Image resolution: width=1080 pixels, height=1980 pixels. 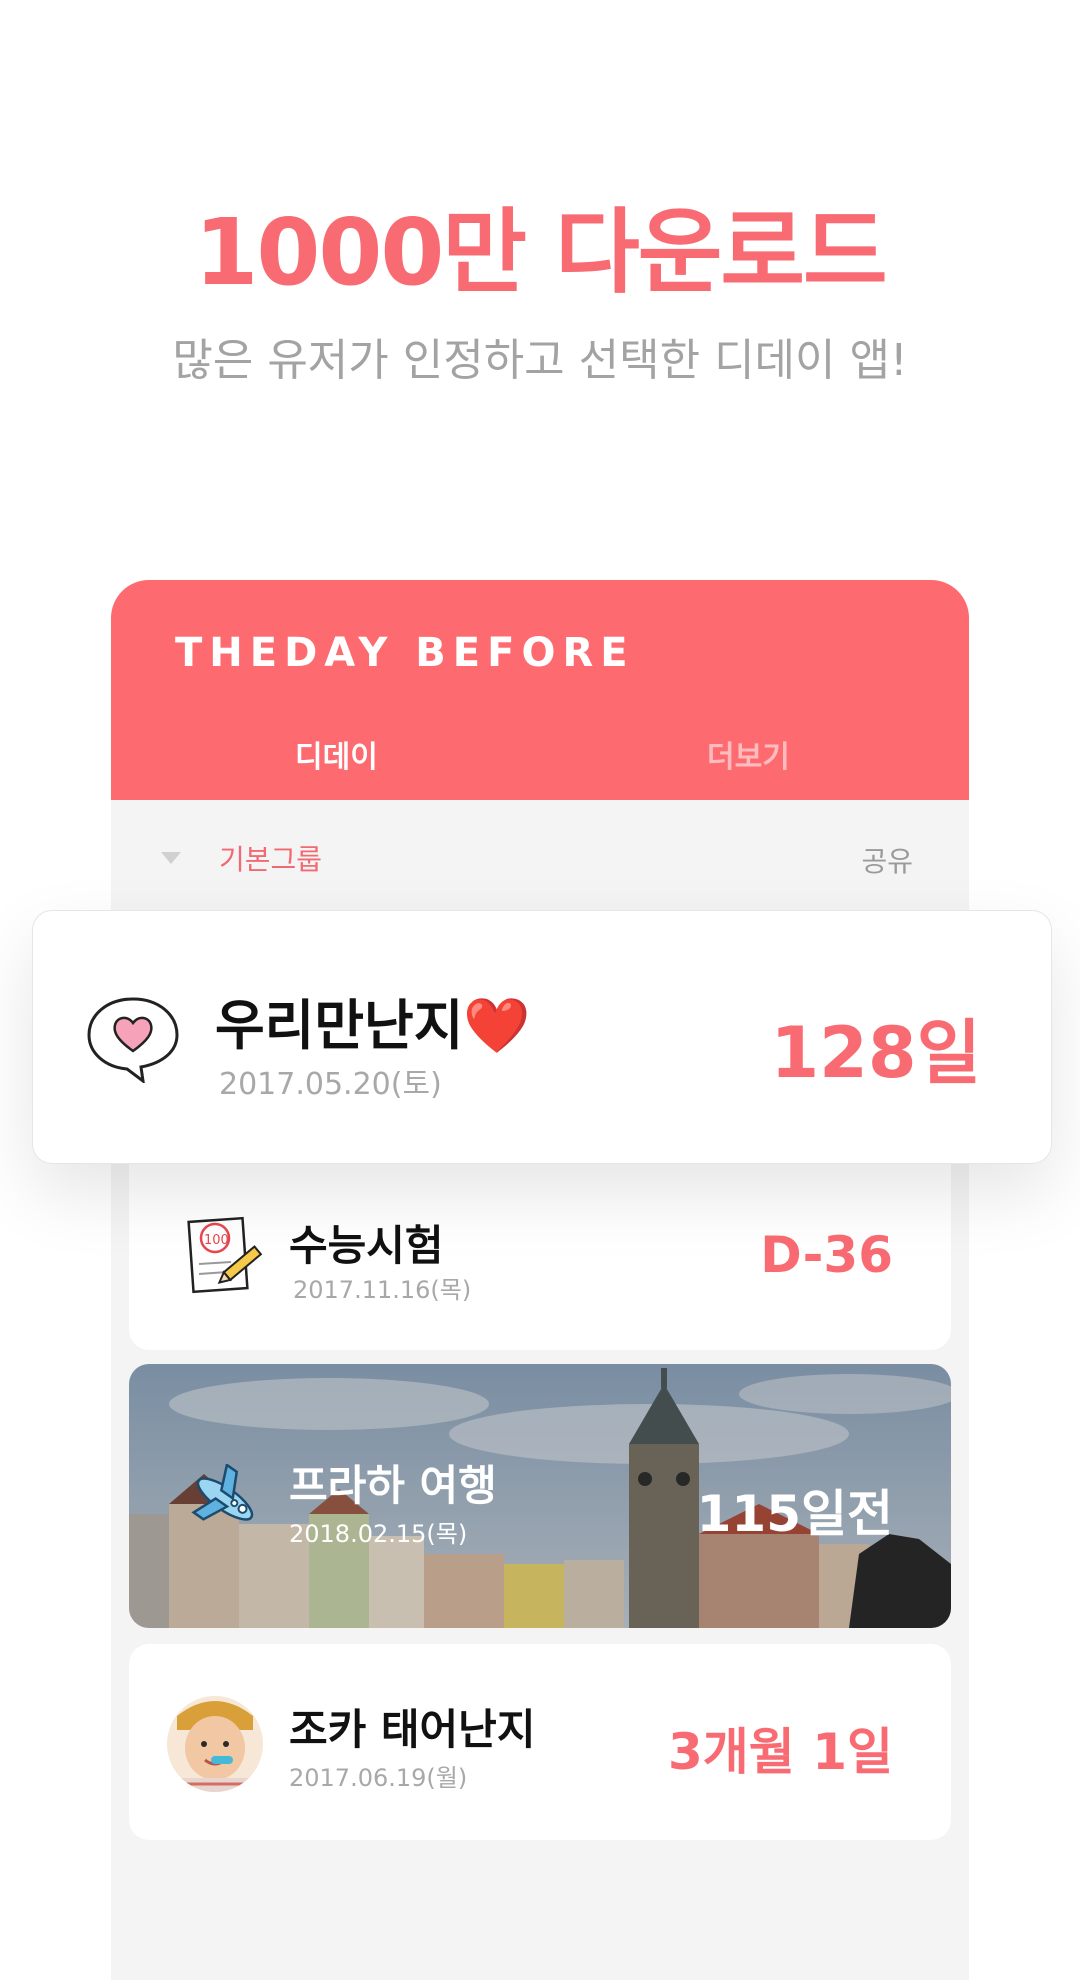 I want to click on promo-subline: 많은 유저가 인정하고 선택한 디데이 앱!, so click(x=540, y=360).